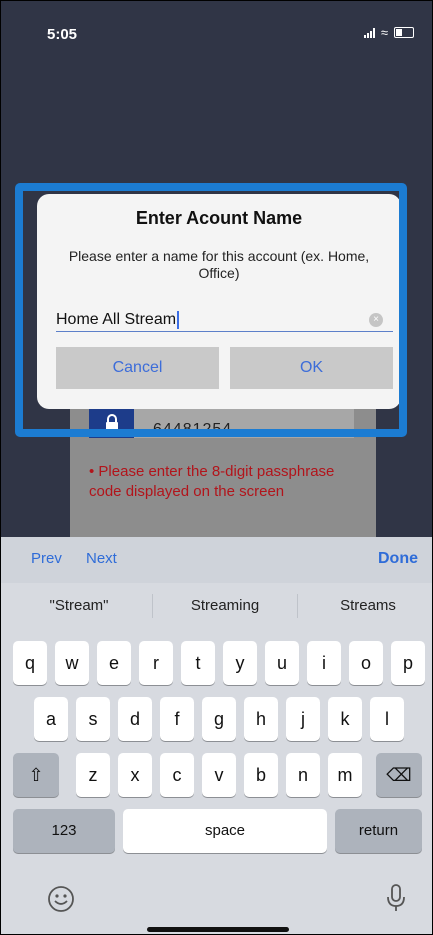 Image resolution: width=433 pixels, height=935 pixels. Describe the element at coordinates (216, 560) in the screenshot. I see `keyboard-accessory-bar: Prev Next Done` at that location.